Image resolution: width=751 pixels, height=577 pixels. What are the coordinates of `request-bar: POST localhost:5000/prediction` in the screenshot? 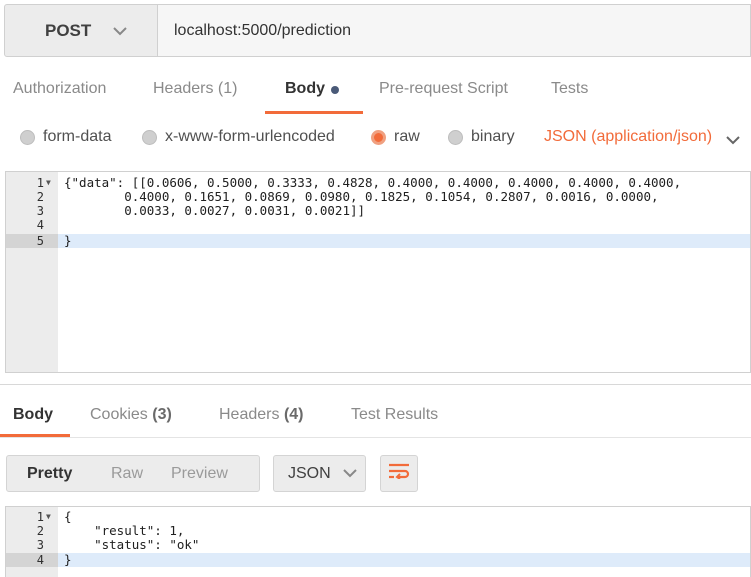 It's located at (377, 30).